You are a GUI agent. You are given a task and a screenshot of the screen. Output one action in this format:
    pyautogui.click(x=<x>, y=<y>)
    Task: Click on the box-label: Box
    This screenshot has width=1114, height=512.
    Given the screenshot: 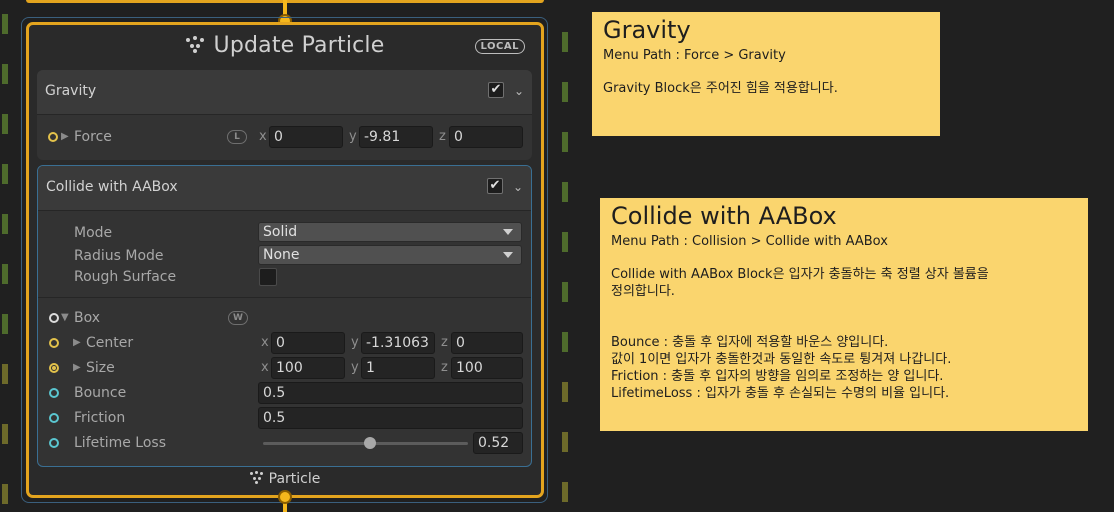 What is the action you would take?
    pyautogui.click(x=87, y=318)
    